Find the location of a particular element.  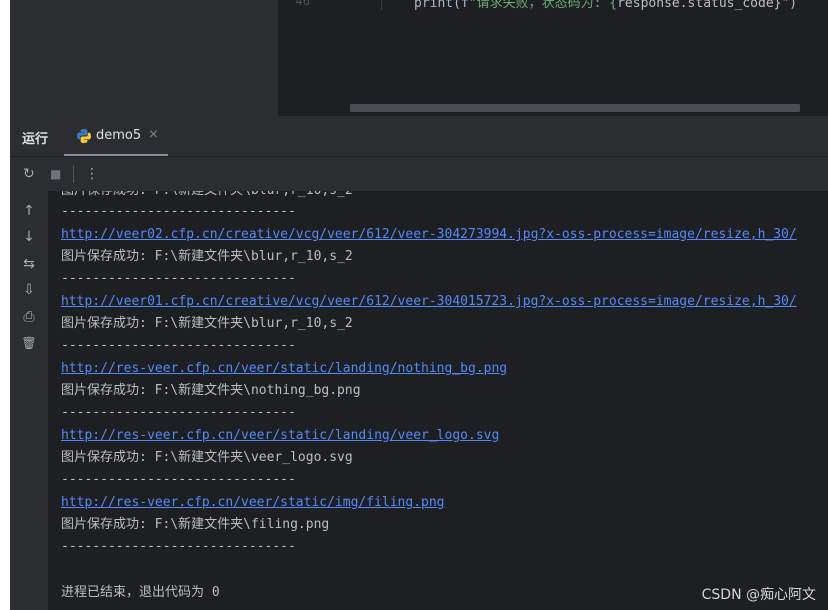

left-edge is located at coordinates (5, 305).